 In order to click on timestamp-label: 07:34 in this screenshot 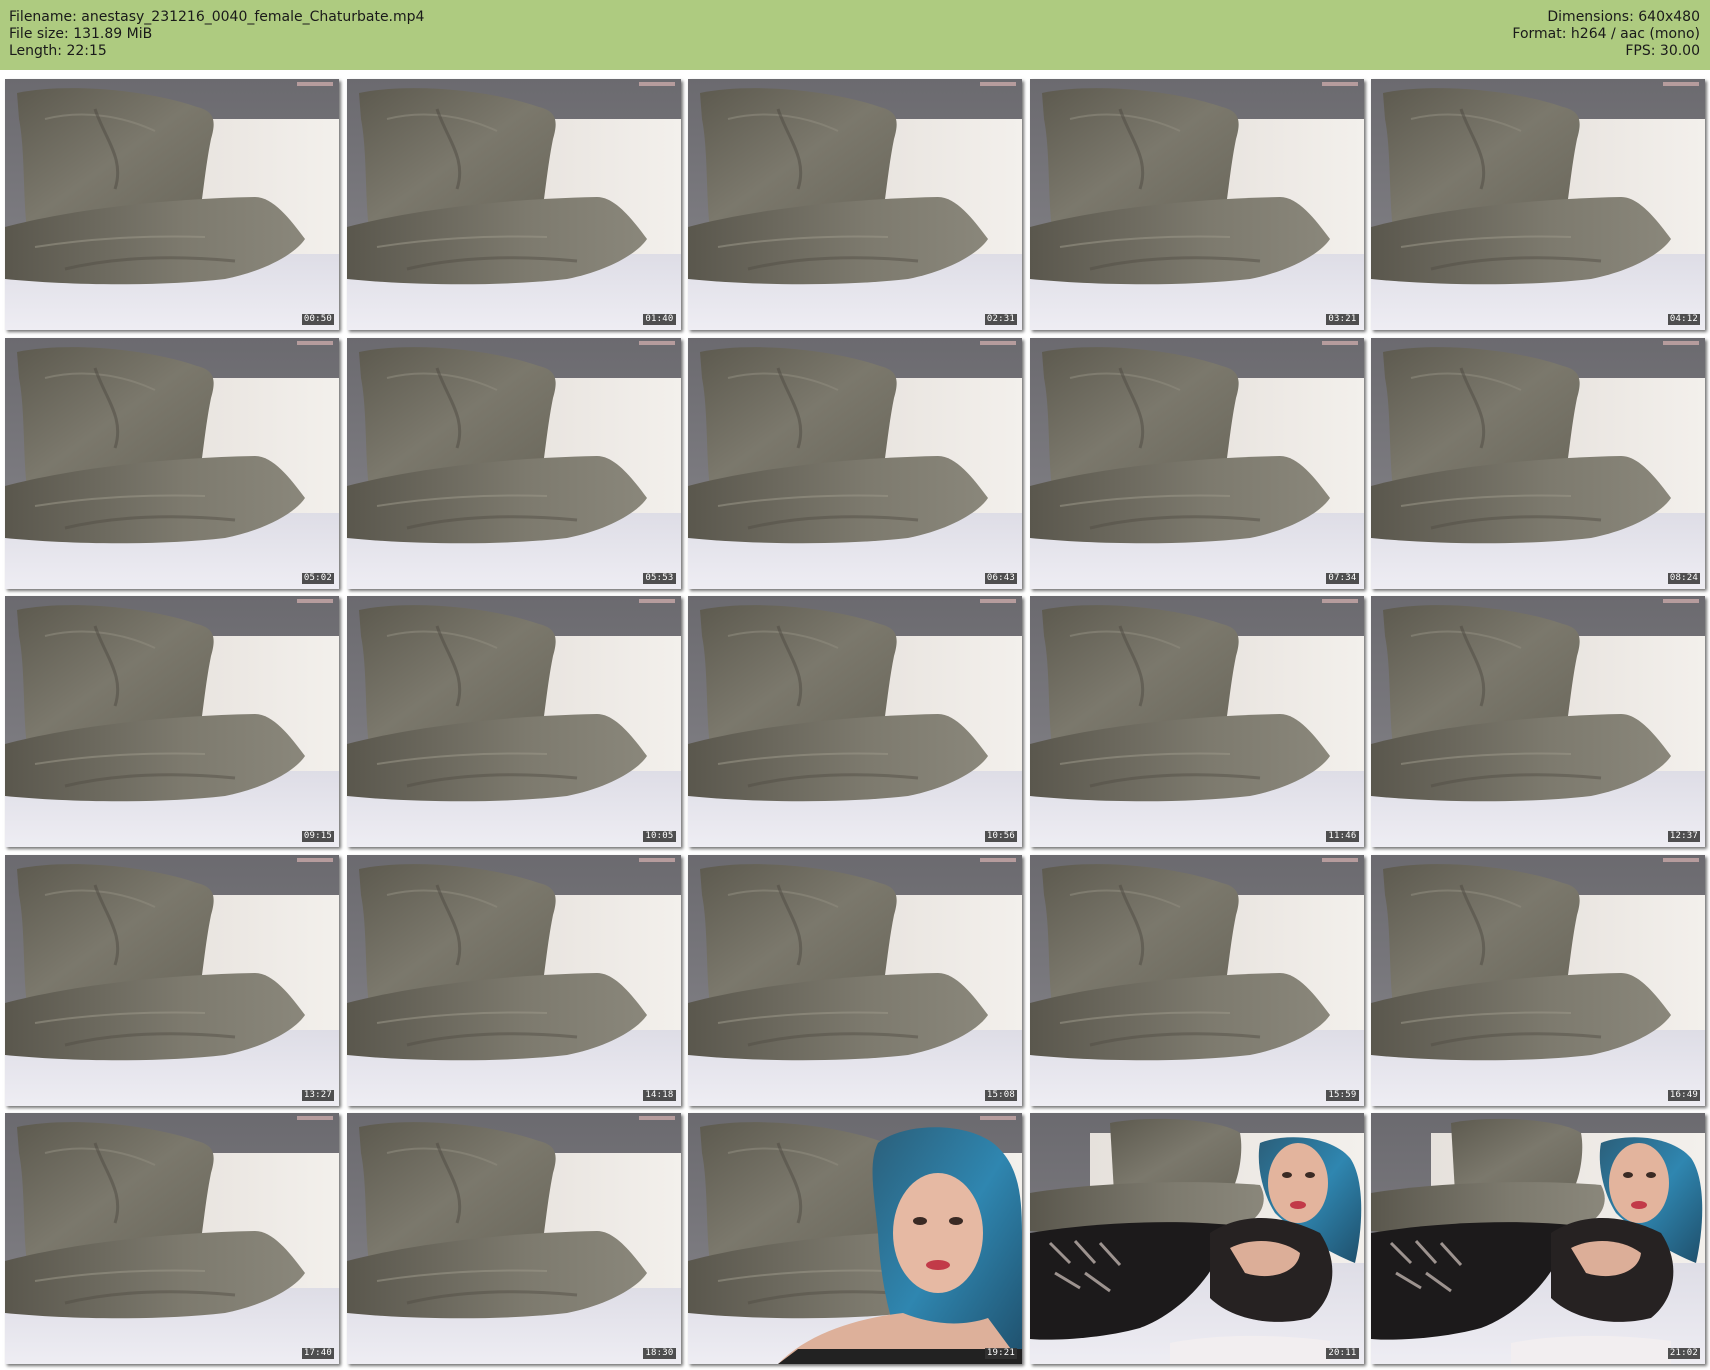, I will do `click(1342, 578)`.